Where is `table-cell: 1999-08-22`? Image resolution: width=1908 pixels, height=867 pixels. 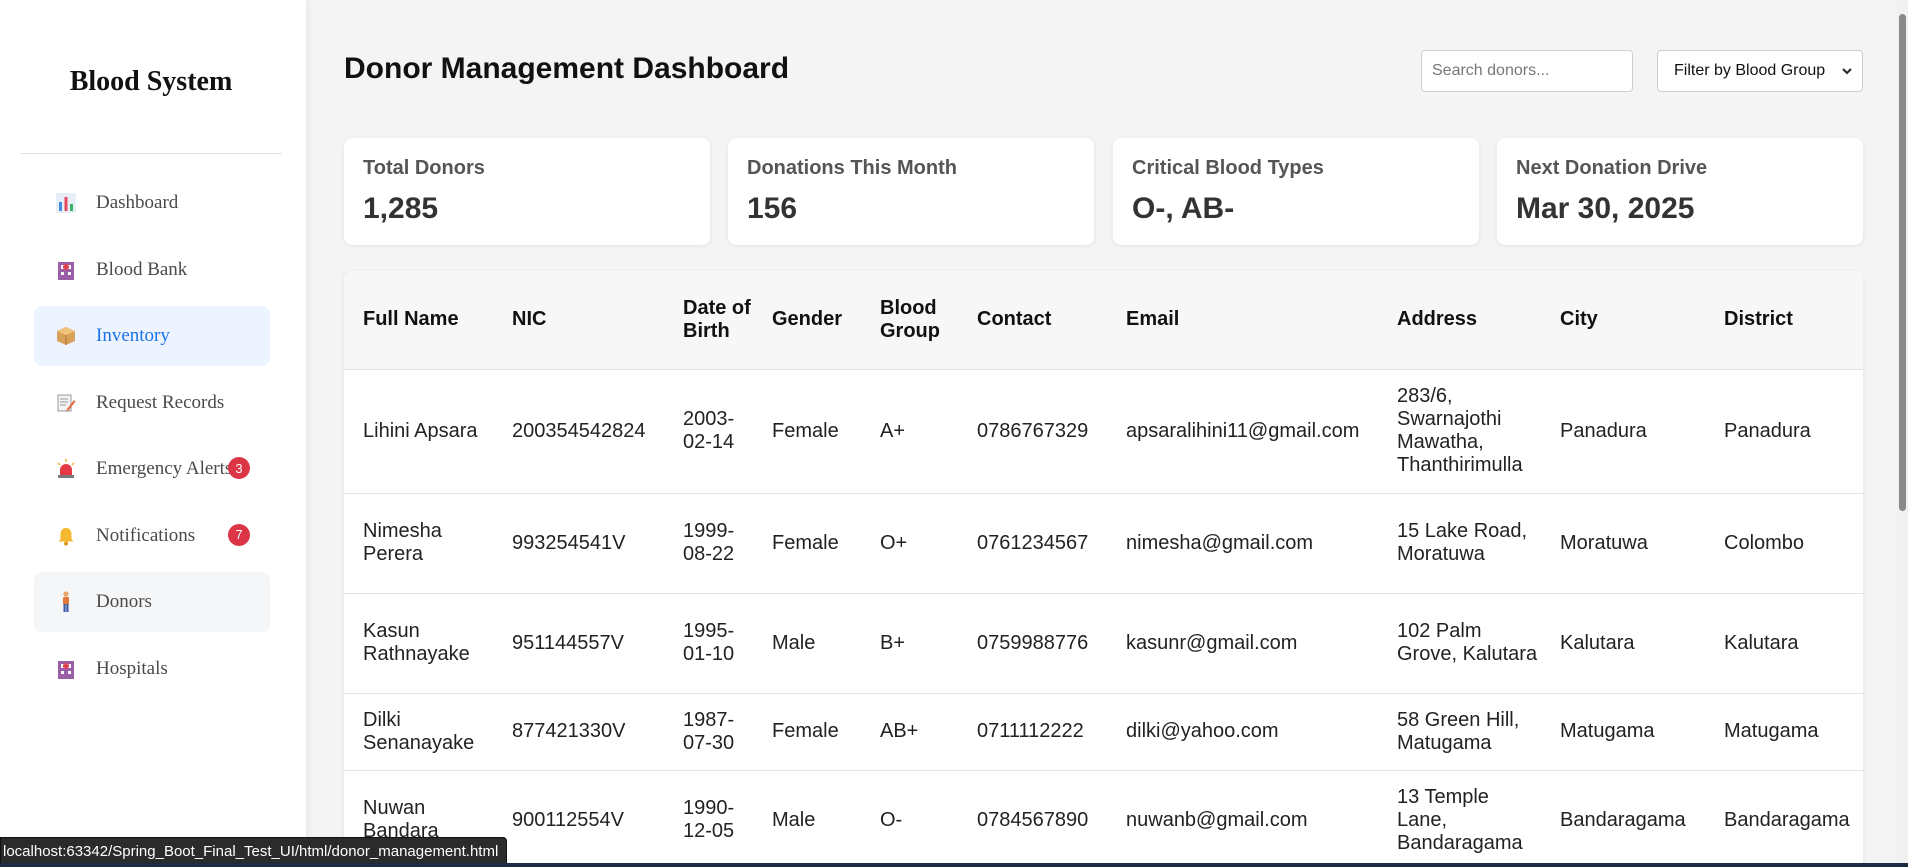 table-cell: 1999-08-22 is located at coordinates (708, 542).